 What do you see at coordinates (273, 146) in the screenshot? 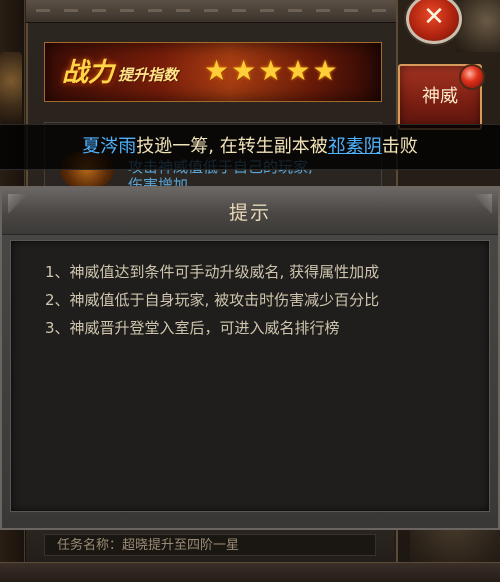
I see `notice-place: 转生副本` at bounding box center [273, 146].